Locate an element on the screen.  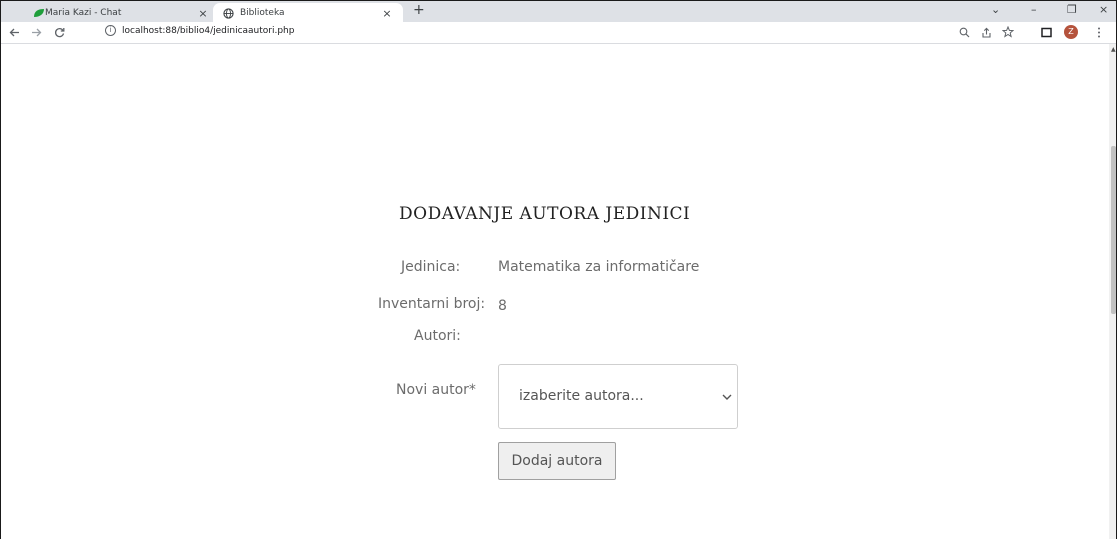
minimize-icon: – is located at coordinates (1034, 9).